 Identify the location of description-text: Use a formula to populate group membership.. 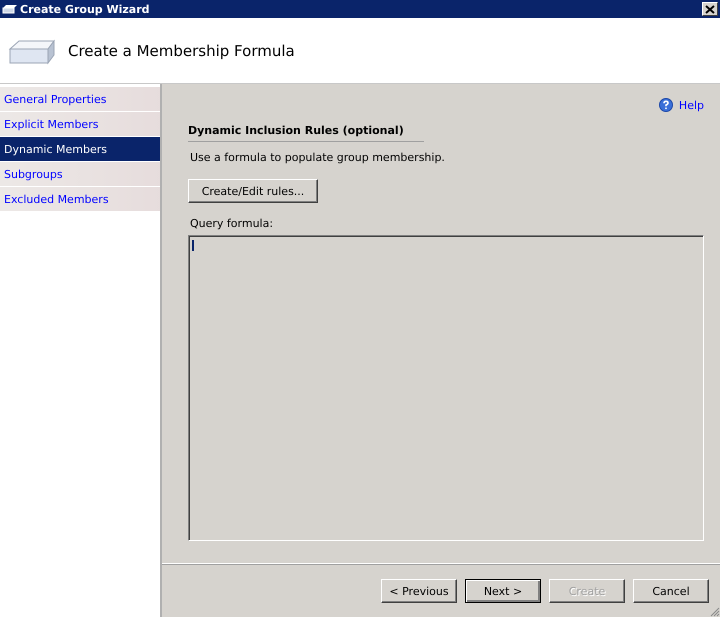
(317, 157).